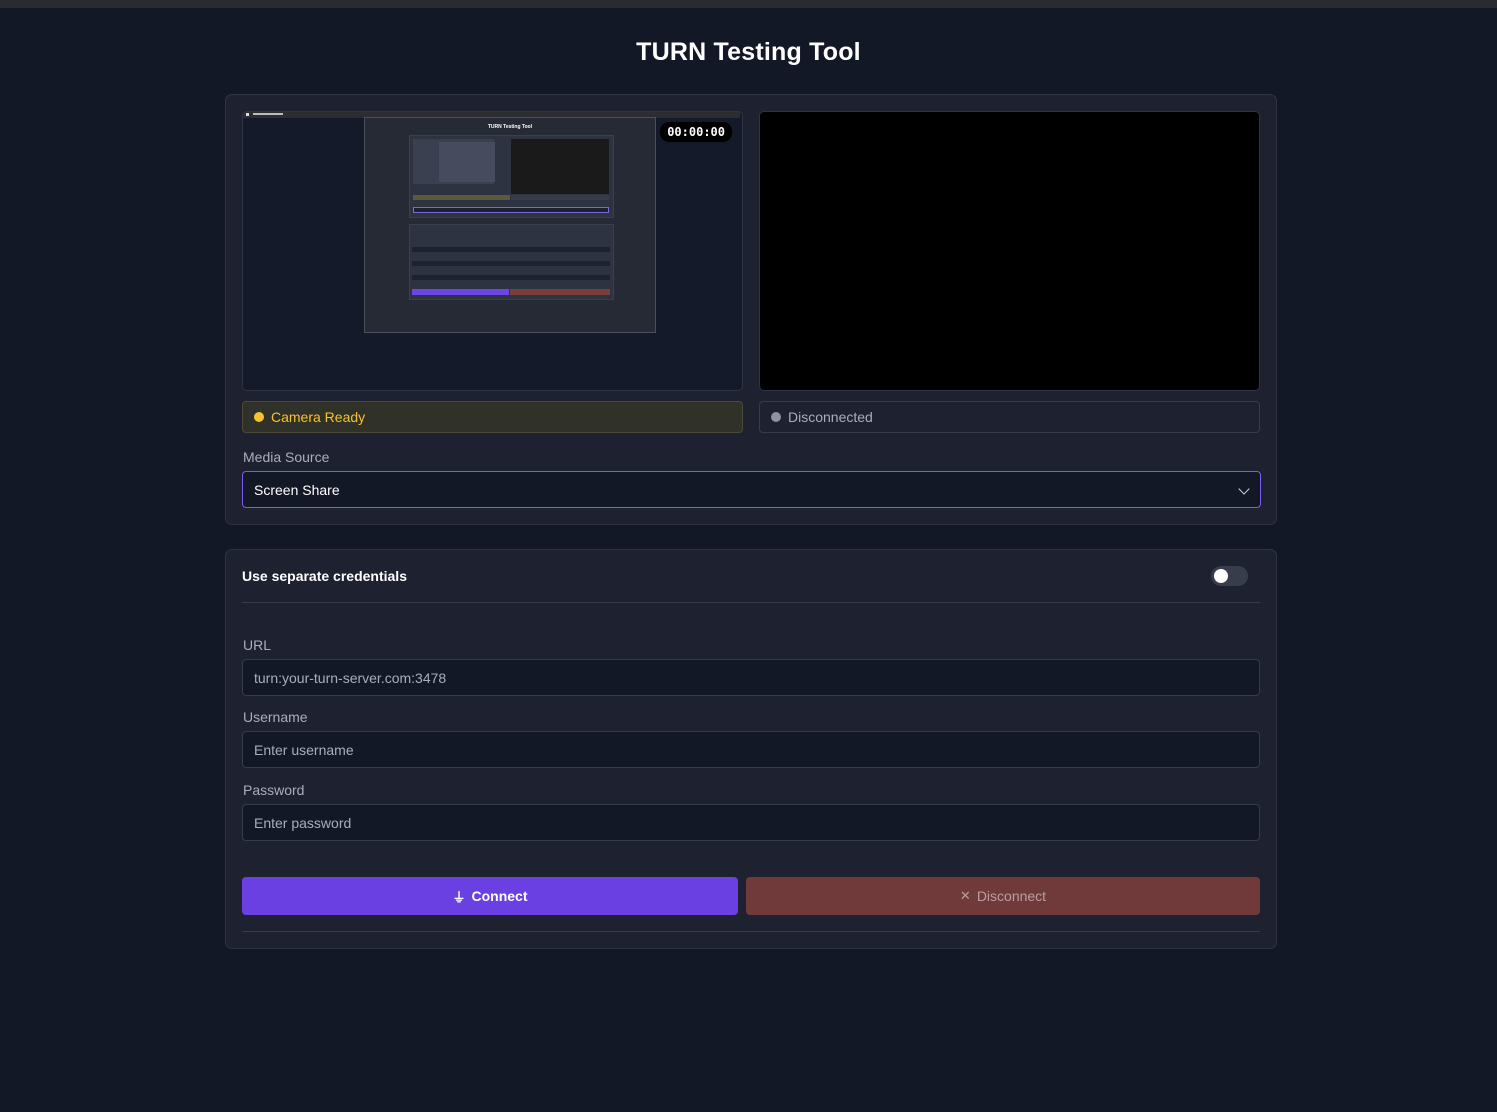 The width and height of the screenshot is (1497, 1112). Describe the element at coordinates (275, 717) in the screenshot. I see `username-label: Username` at that location.